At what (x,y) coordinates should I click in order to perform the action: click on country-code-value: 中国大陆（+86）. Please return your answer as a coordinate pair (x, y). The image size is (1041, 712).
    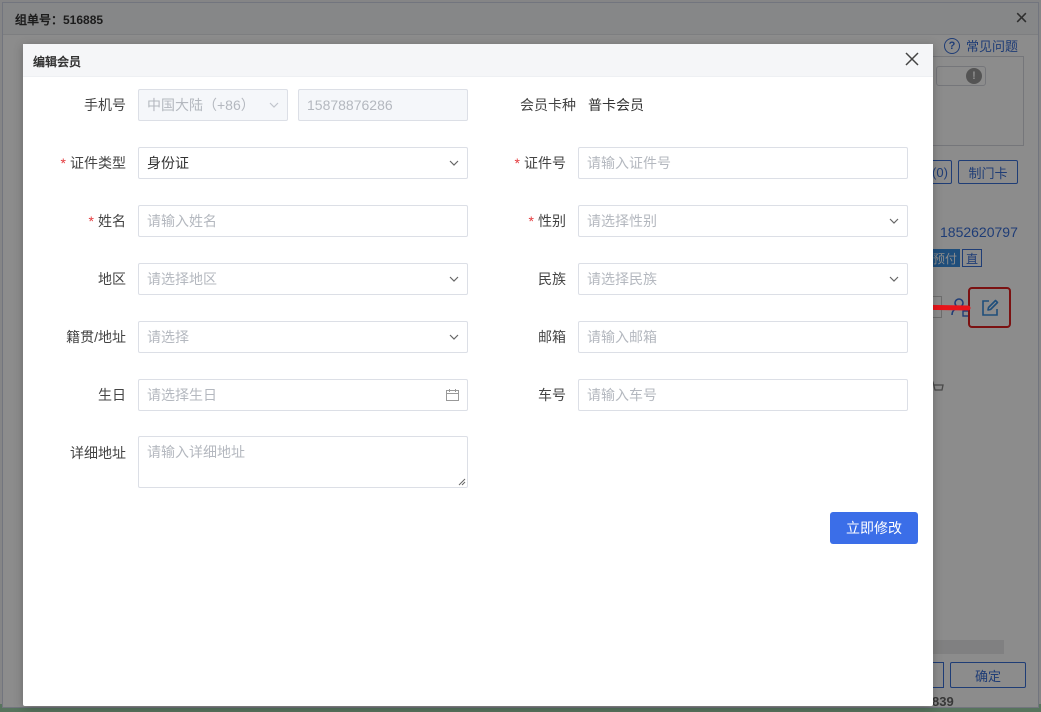
    Looking at the image, I should click on (201, 105).